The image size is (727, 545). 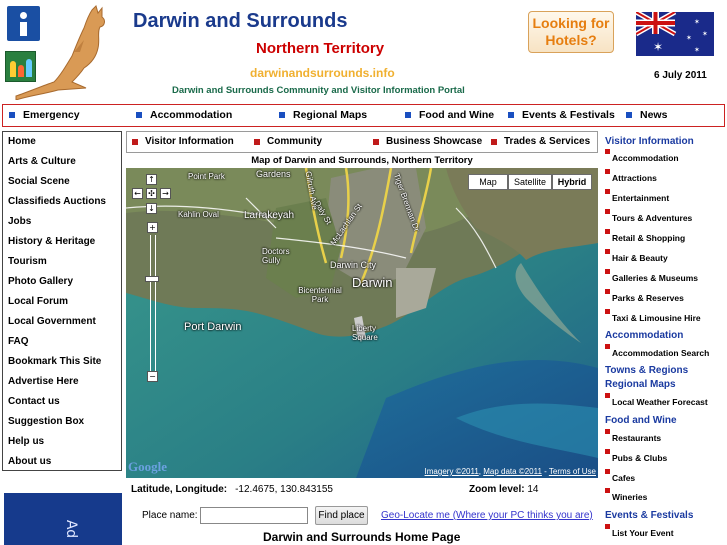 I want to click on australian-flag-icon: ✶ ✶ ✶ ✶ ✶, so click(x=674, y=32).